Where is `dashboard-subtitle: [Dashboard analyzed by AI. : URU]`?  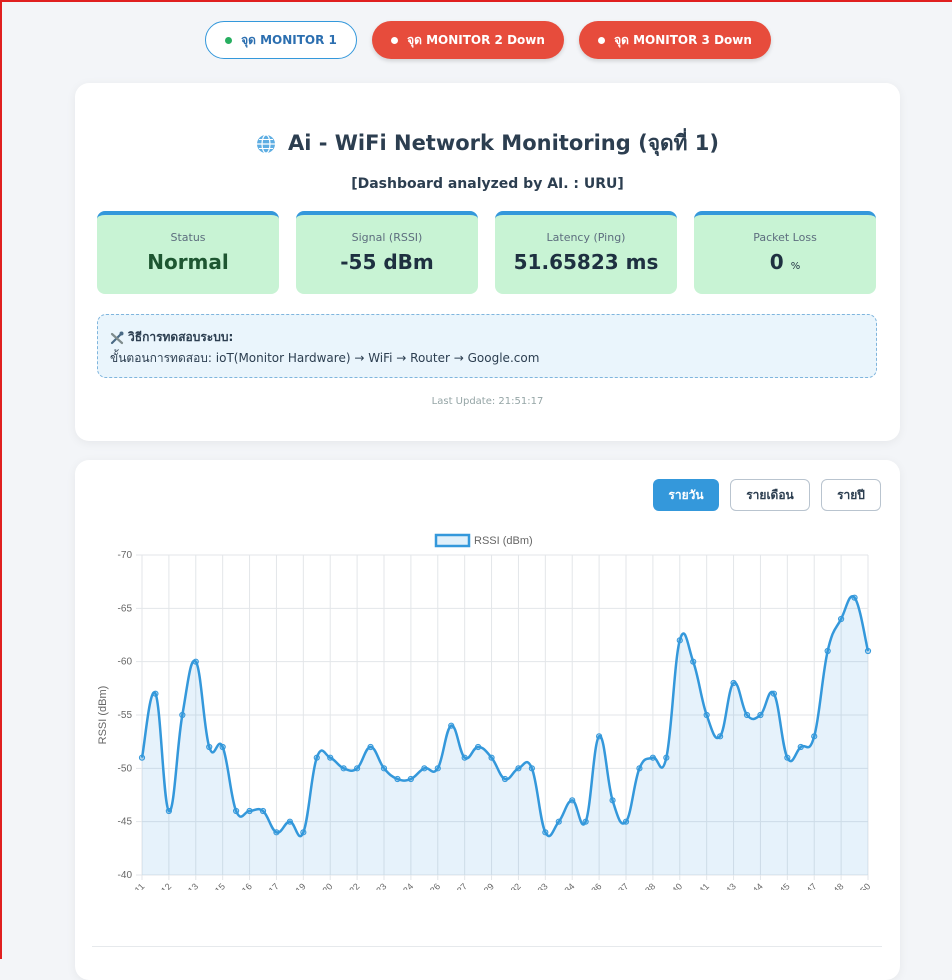
dashboard-subtitle: [Dashboard analyzed by AI. : URU] is located at coordinates (487, 184).